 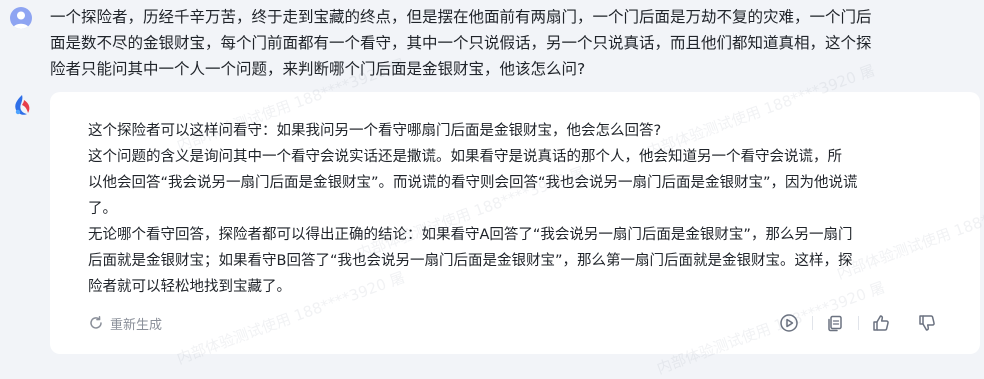 I want to click on bot-avatar, so click(x=22, y=106).